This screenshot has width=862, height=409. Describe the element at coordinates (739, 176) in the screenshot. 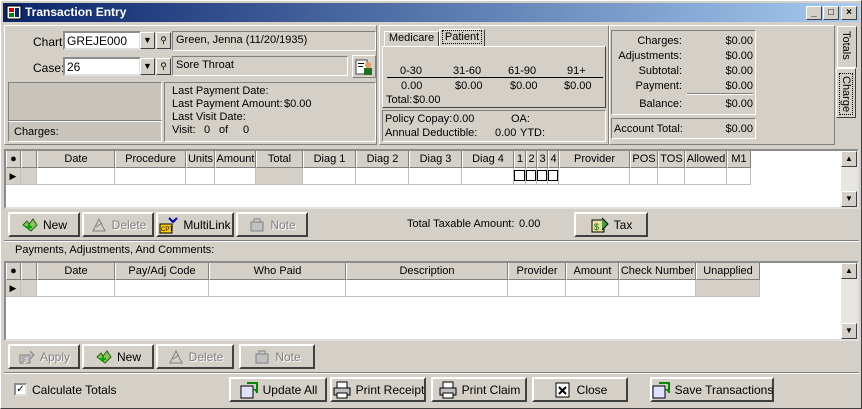

I see `charges-cell-m1` at that location.